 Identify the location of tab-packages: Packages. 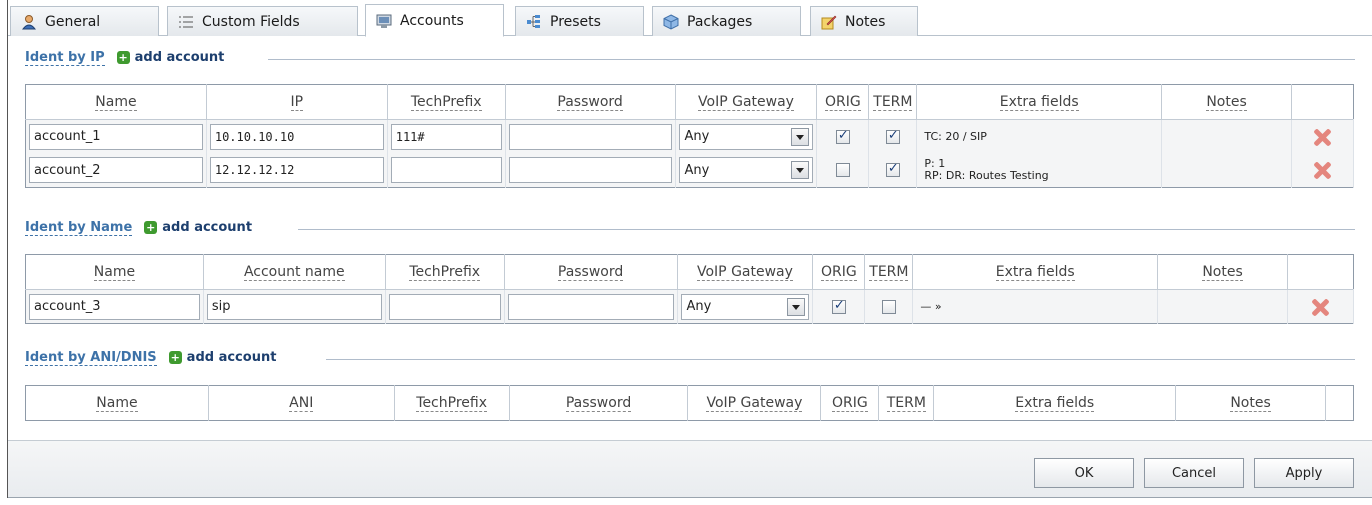
(726, 21).